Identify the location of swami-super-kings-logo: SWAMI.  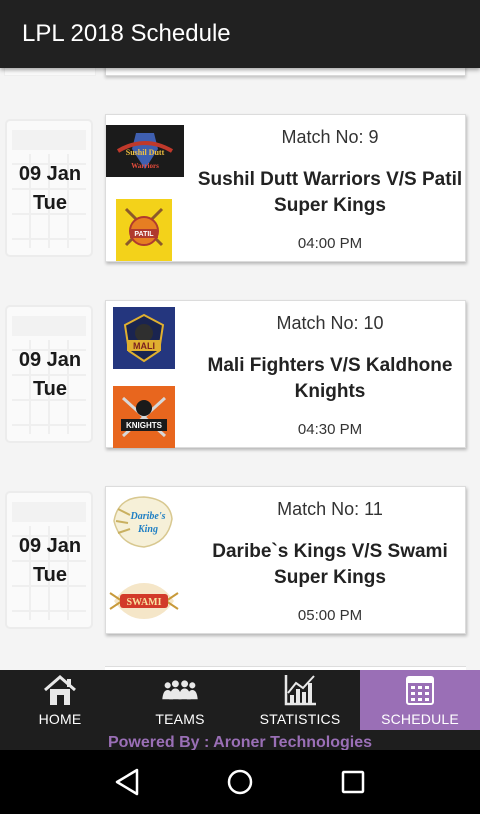
(144, 601).